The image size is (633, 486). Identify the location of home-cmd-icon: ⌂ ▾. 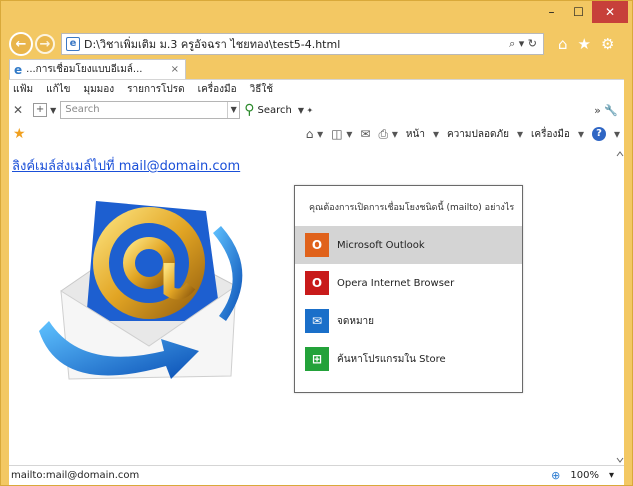
(314, 134).